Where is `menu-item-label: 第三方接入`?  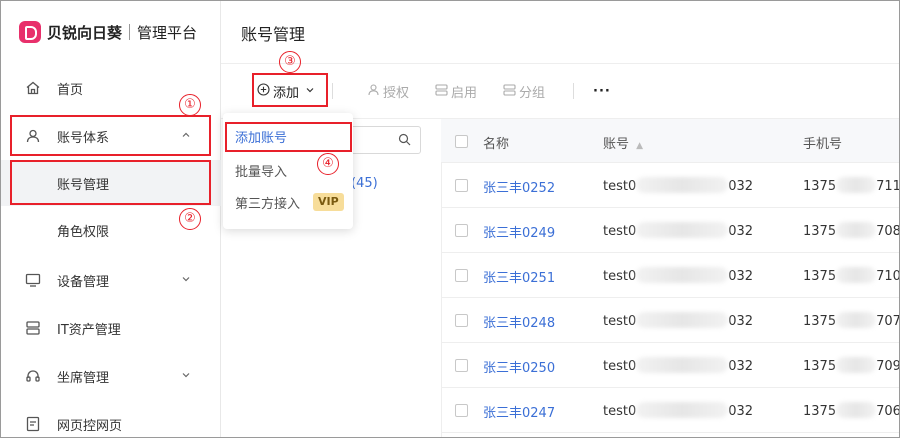 menu-item-label: 第三方接入 is located at coordinates (268, 204).